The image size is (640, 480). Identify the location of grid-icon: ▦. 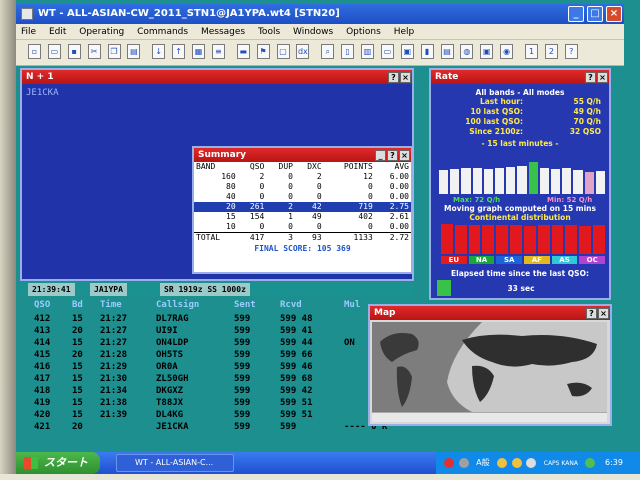
(198, 51).